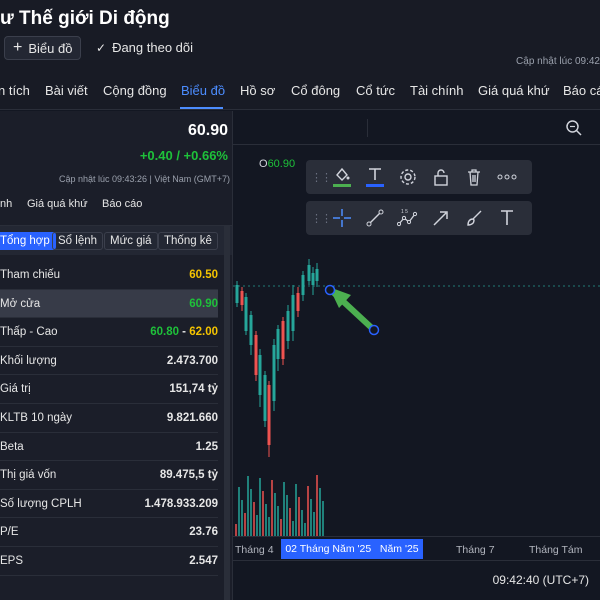 This screenshot has width=600, height=600. Describe the element at coordinates (315, 90) in the screenshot. I see `tab-shareholders: Cổ đông` at that location.